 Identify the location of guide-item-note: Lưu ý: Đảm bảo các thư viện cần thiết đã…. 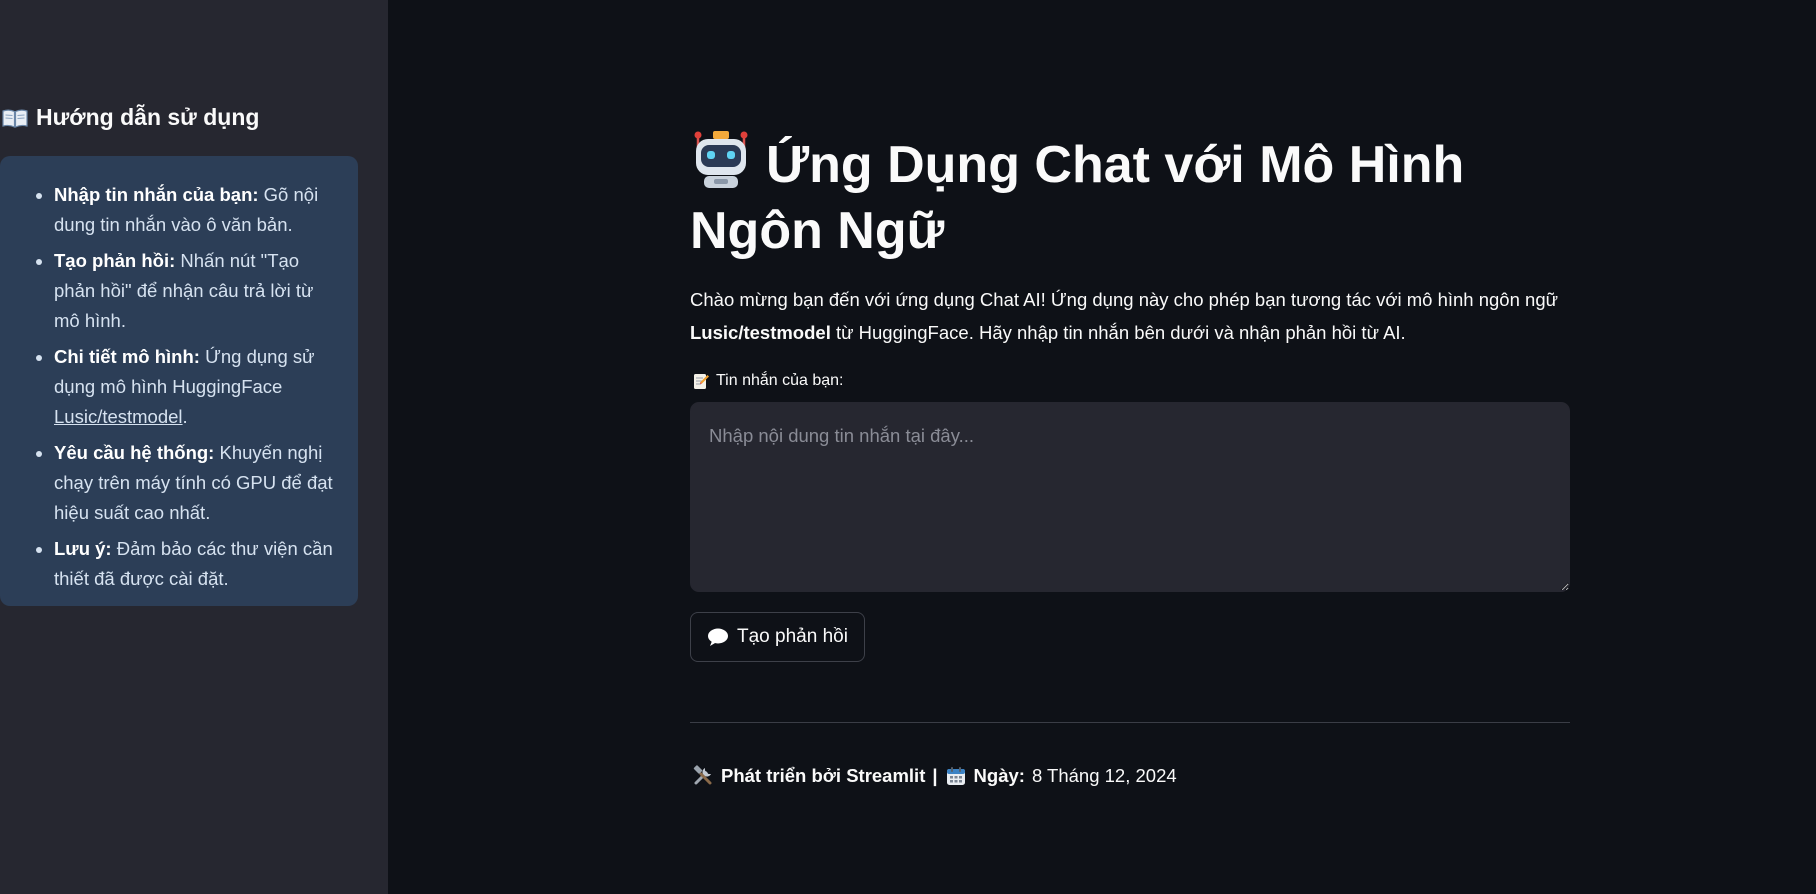
(197, 564).